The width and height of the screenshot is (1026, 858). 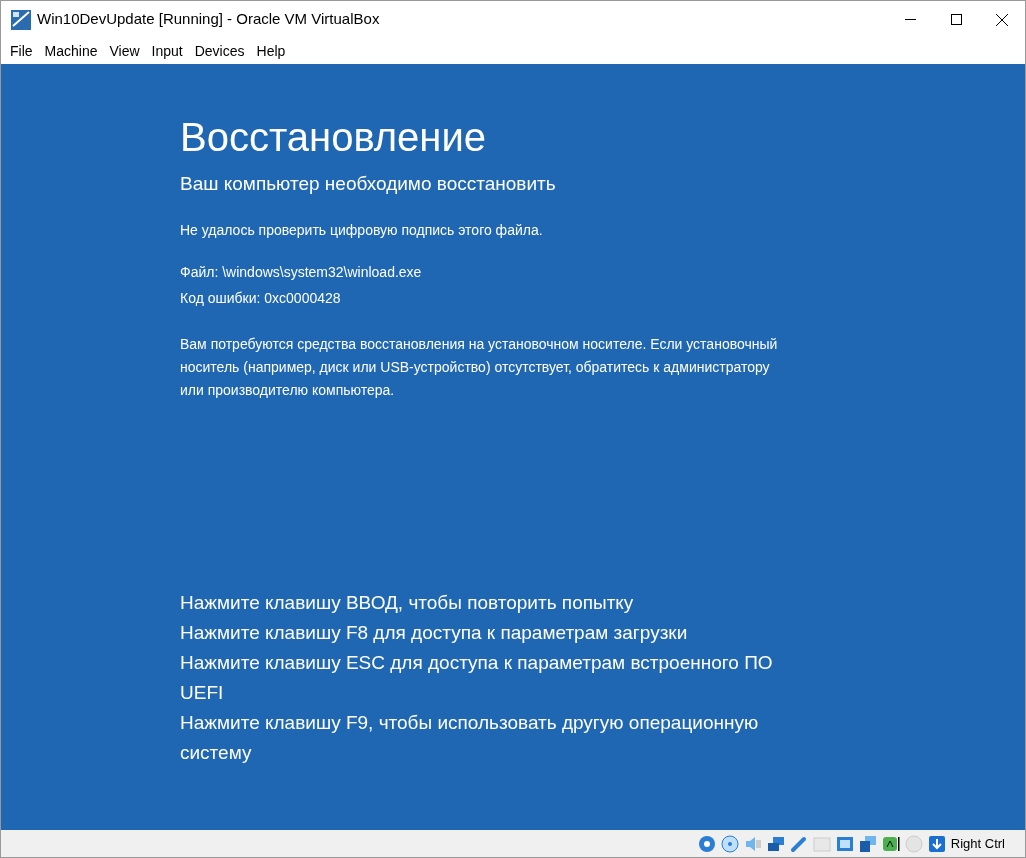 I want to click on key-option: Нажмите клавишу ESC для доступа к параметрам встроенного ПО UEFI, so click(x=480, y=678).